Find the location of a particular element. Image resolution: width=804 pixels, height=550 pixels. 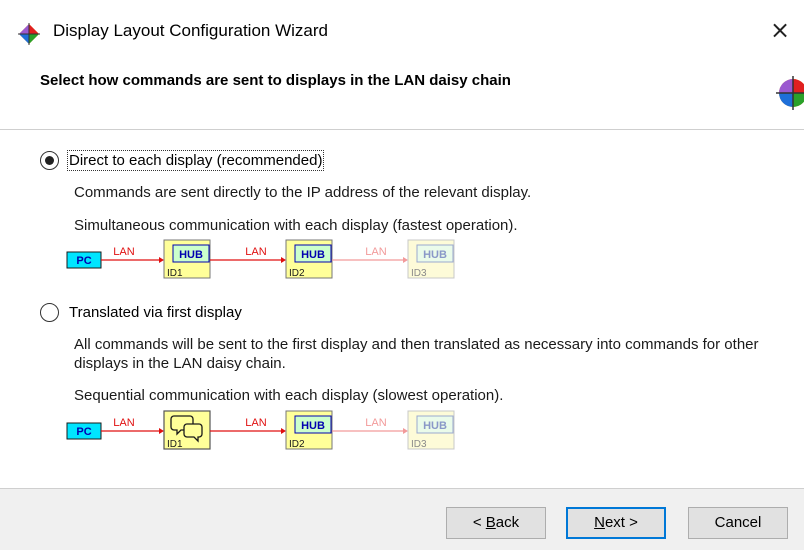

cancel-button: Cancel is located at coordinates (738, 523).